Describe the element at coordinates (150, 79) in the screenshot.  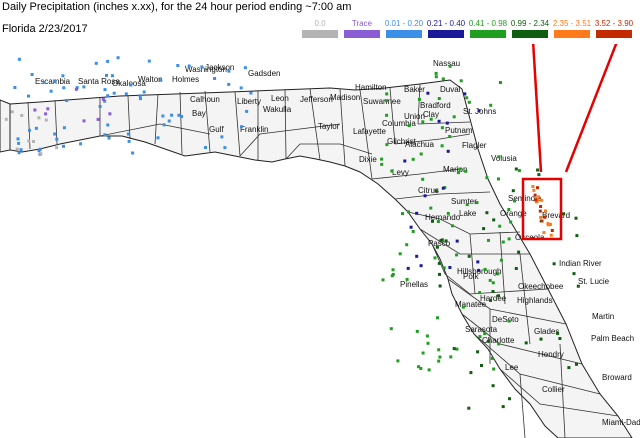
I see `county-label: Walton` at that location.